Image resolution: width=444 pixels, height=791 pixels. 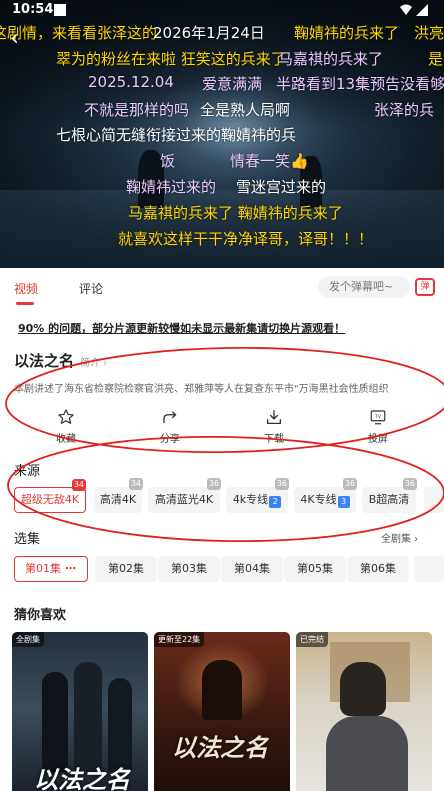 I want to click on cast-icon: TV, so click(x=378, y=417).